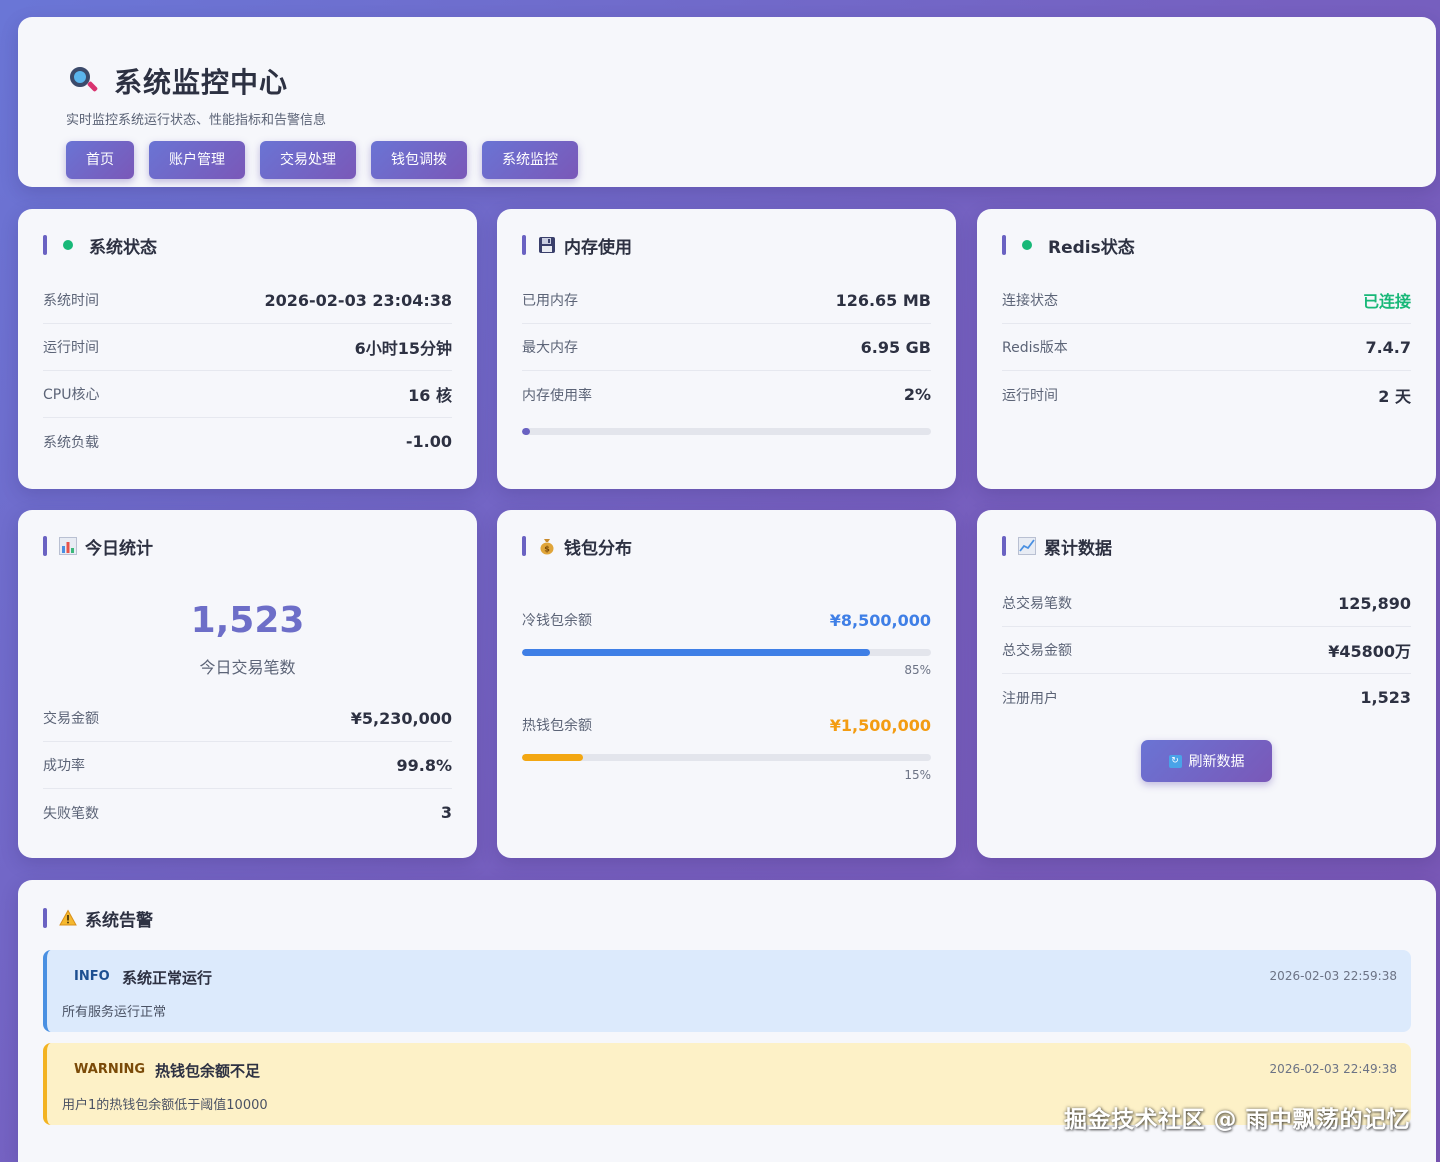  What do you see at coordinates (598, 247) in the screenshot?
I see `card-title-text: 内存使用` at bounding box center [598, 247].